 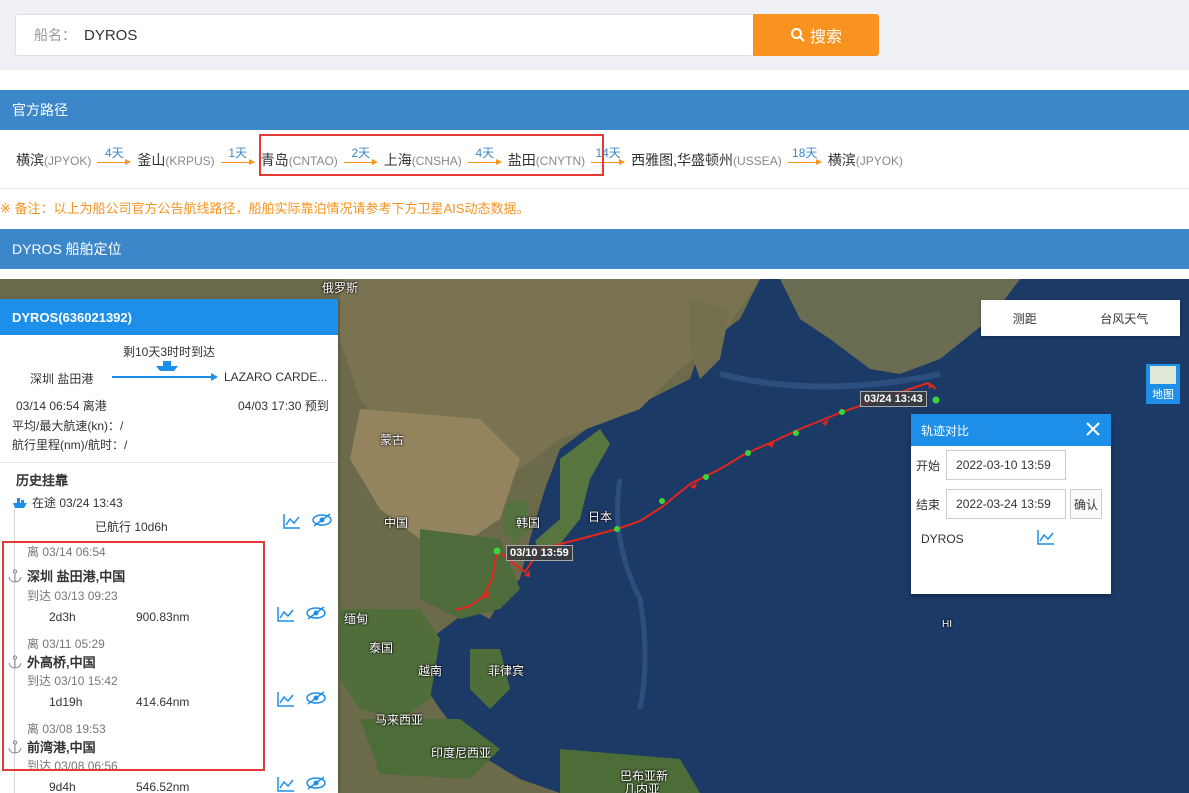 I want to click on route-leg: 18天, so click(x=804, y=156).